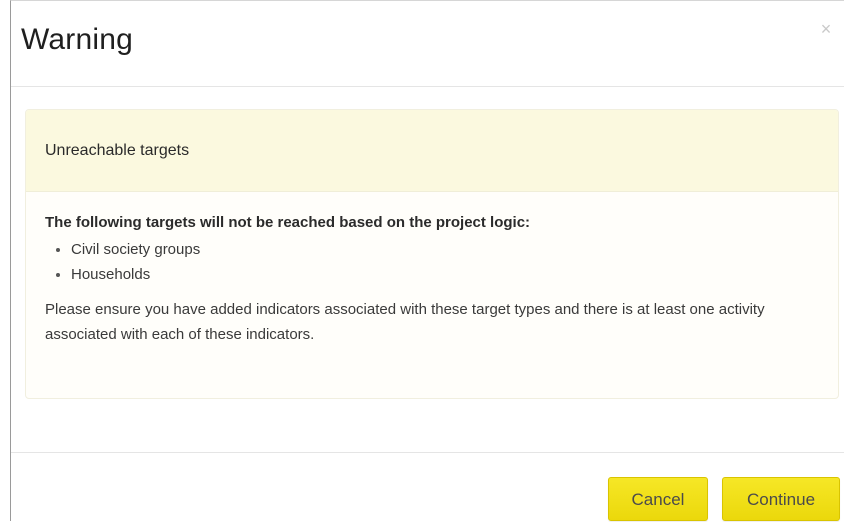  What do you see at coordinates (77, 39) in the screenshot?
I see `dialog-title: Warning` at bounding box center [77, 39].